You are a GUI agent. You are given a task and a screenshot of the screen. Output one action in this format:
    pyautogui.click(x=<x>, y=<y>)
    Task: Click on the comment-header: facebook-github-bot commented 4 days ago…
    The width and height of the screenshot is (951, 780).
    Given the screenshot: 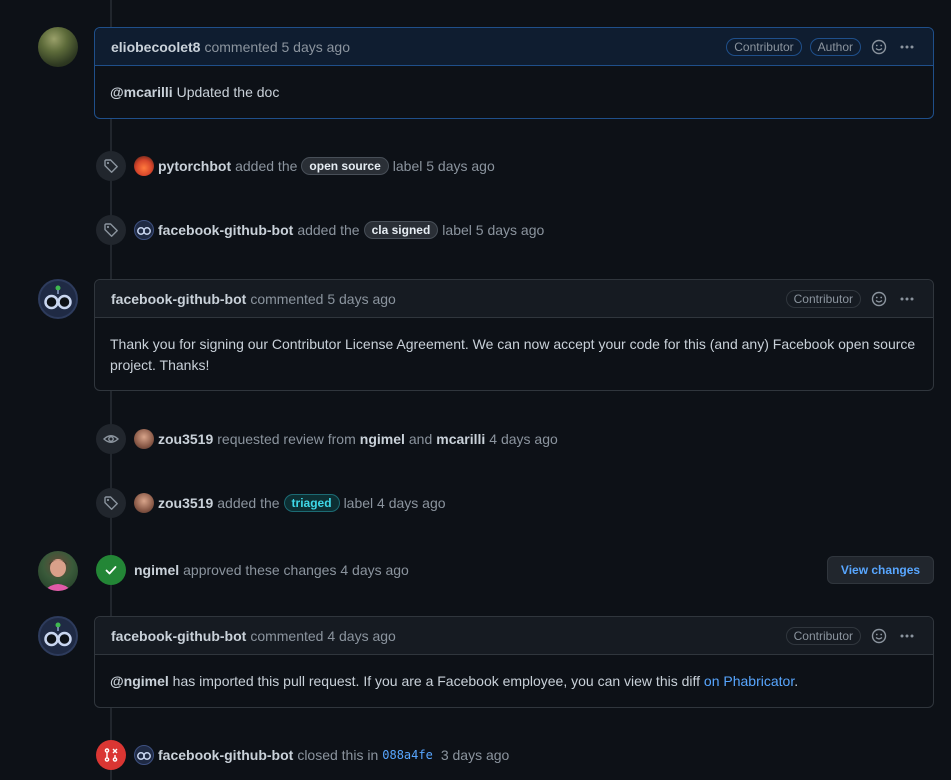 What is the action you would take?
    pyautogui.click(x=514, y=636)
    